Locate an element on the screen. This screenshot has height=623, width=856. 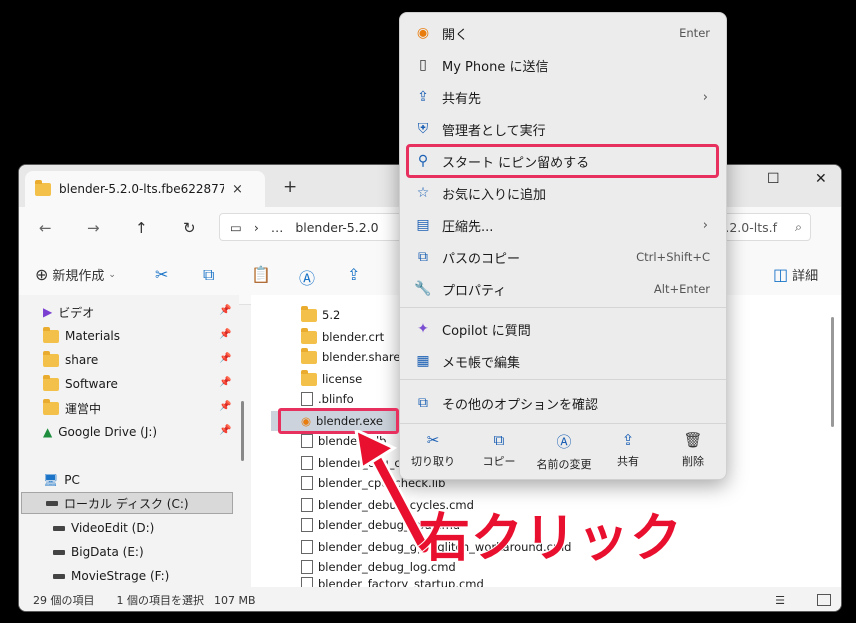
sidebar-item-drive-e: BigData (E:) is located at coordinates (98, 552).